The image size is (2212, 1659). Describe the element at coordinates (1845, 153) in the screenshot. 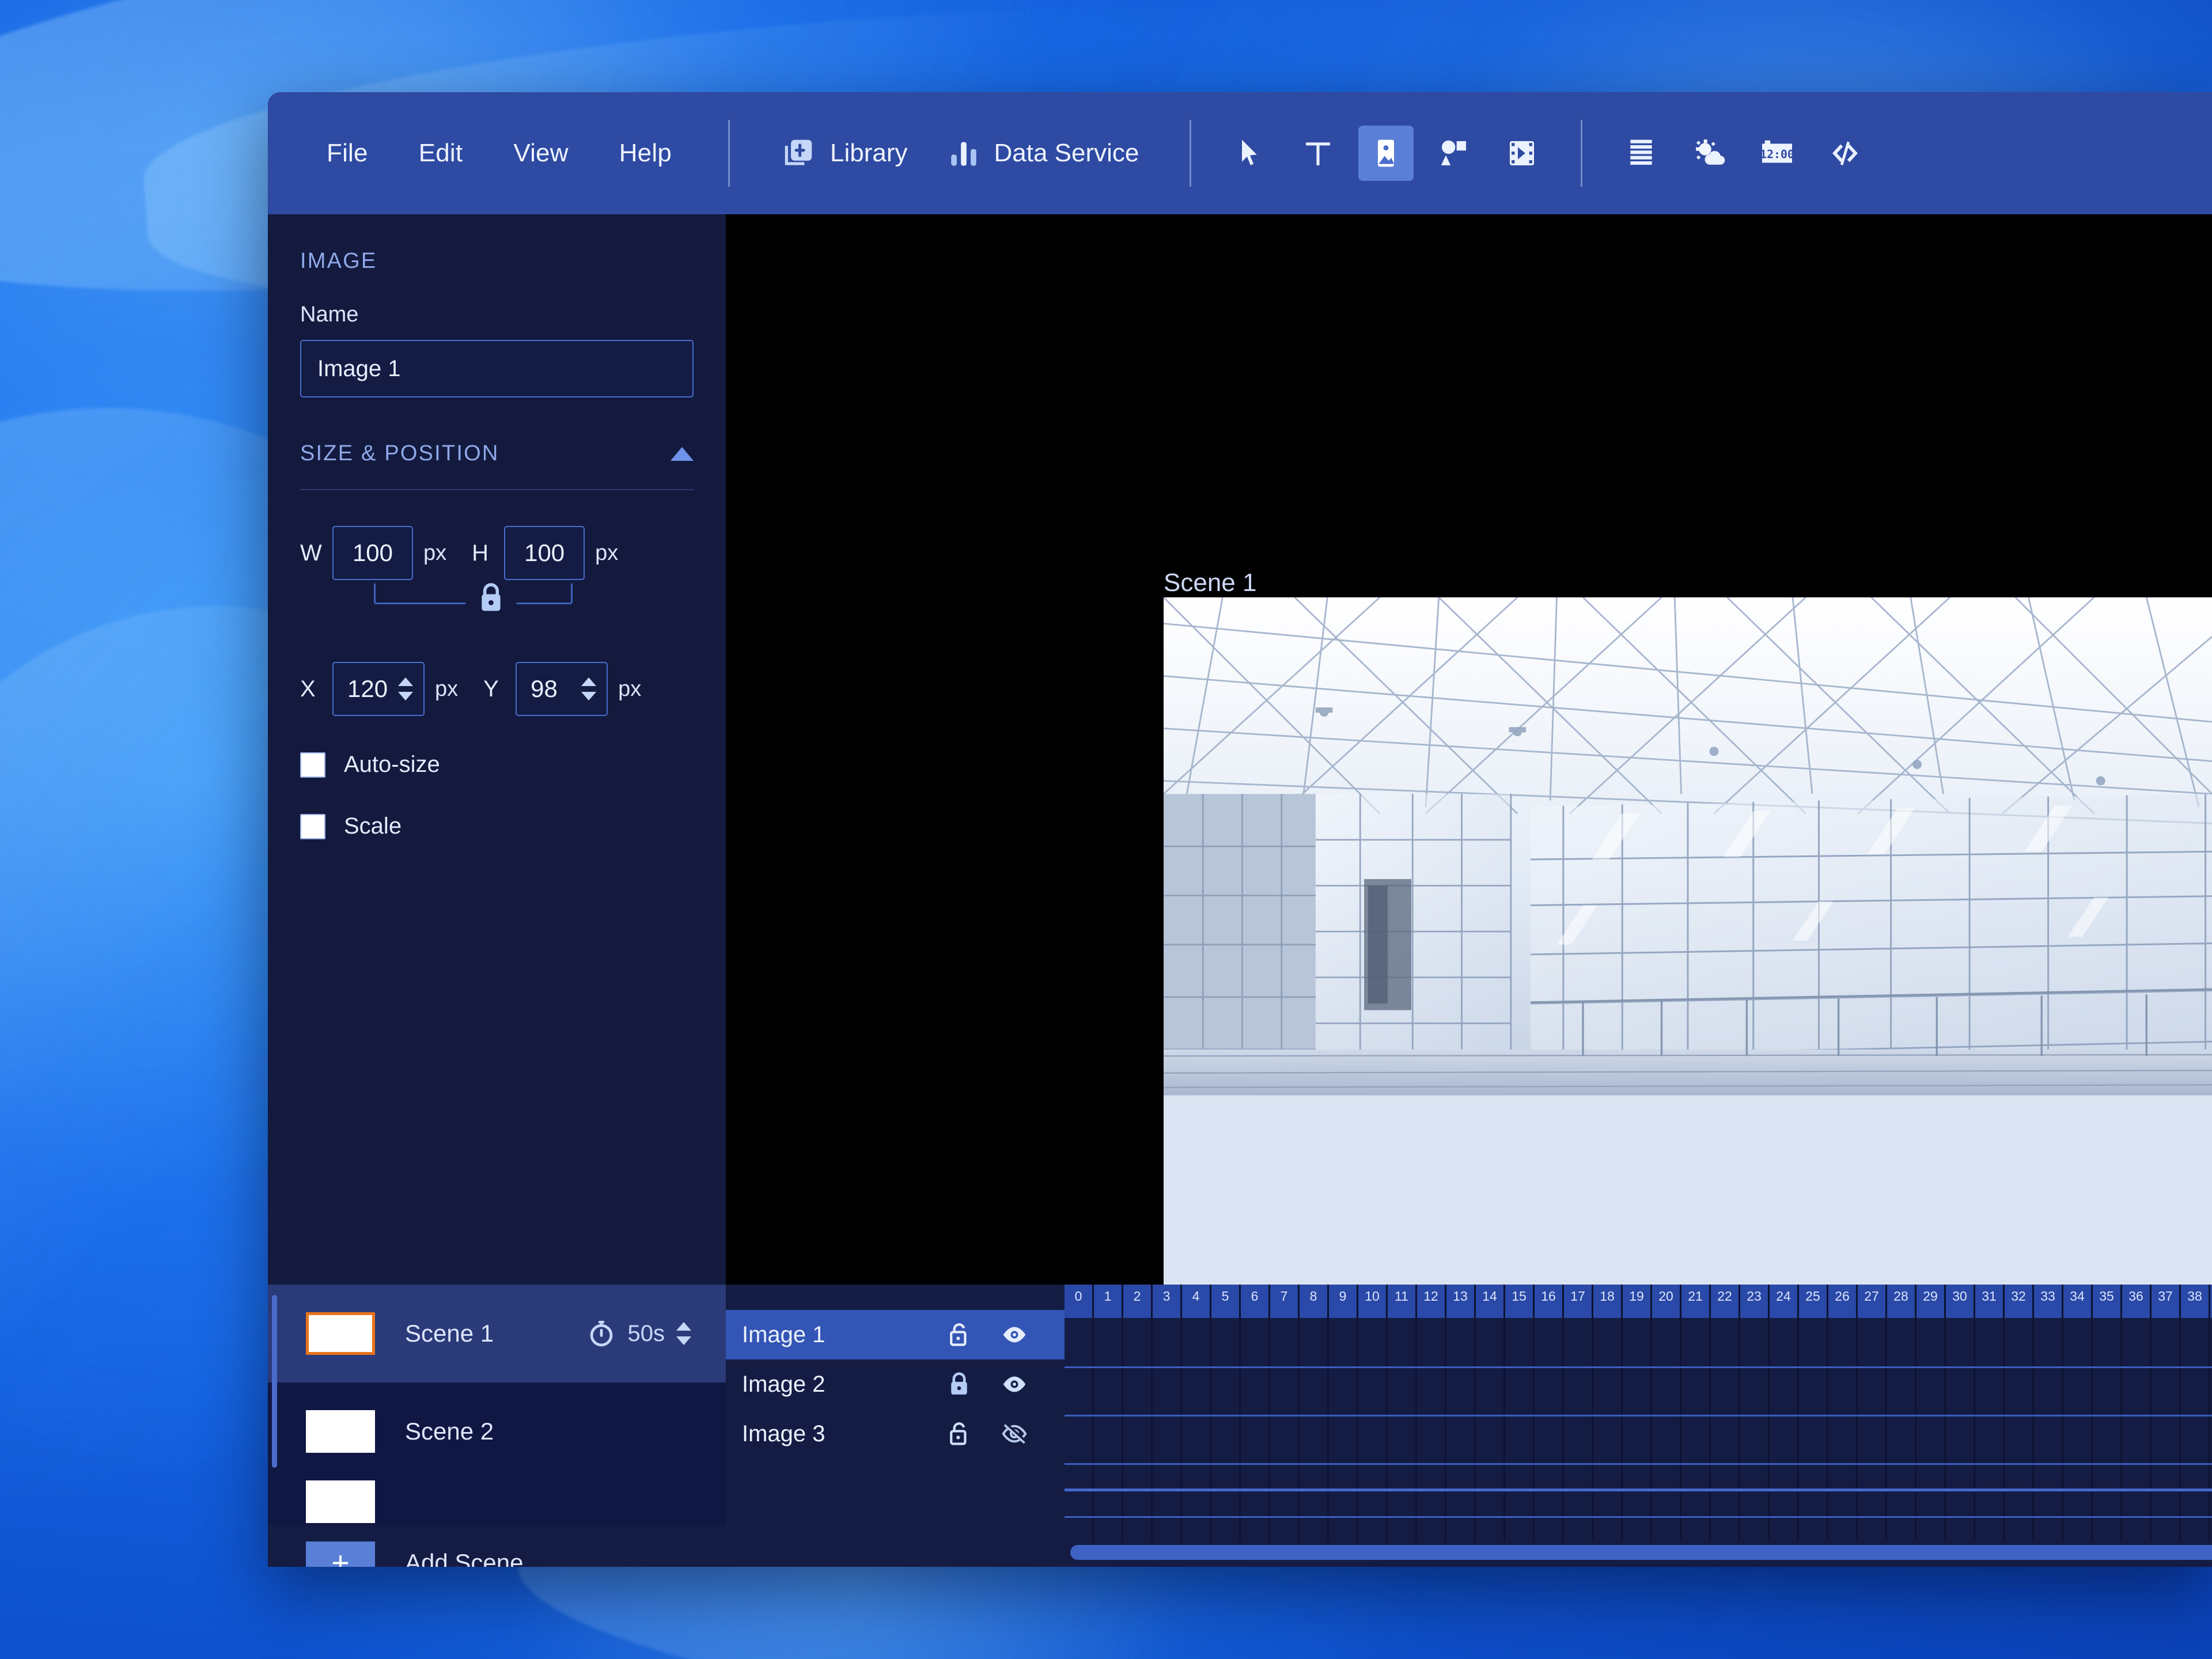

I see `code-widget` at that location.